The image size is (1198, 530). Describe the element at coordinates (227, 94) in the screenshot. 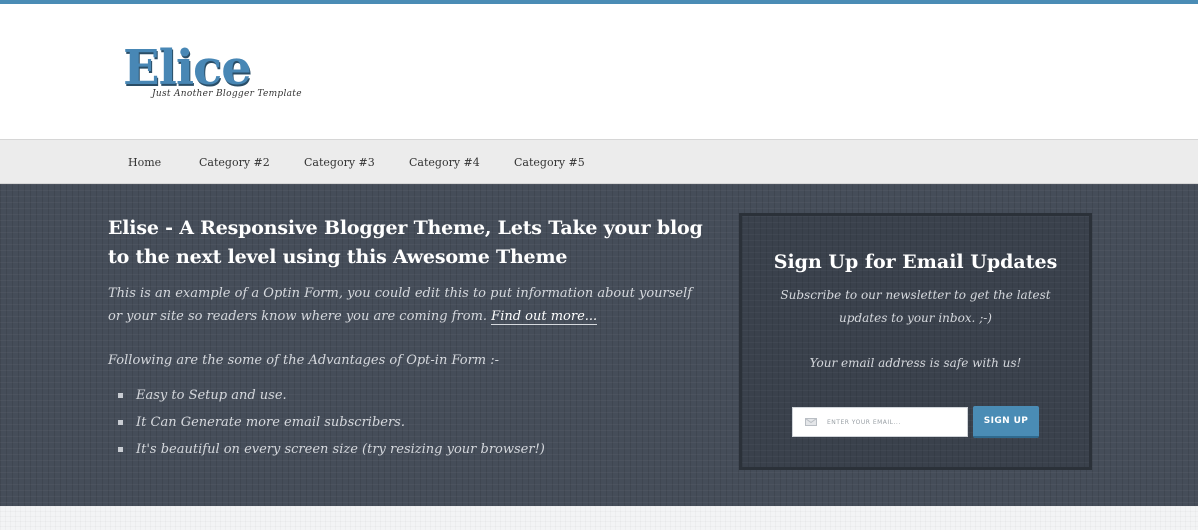

I see `site-tagline: Just Another Blogger Template` at that location.